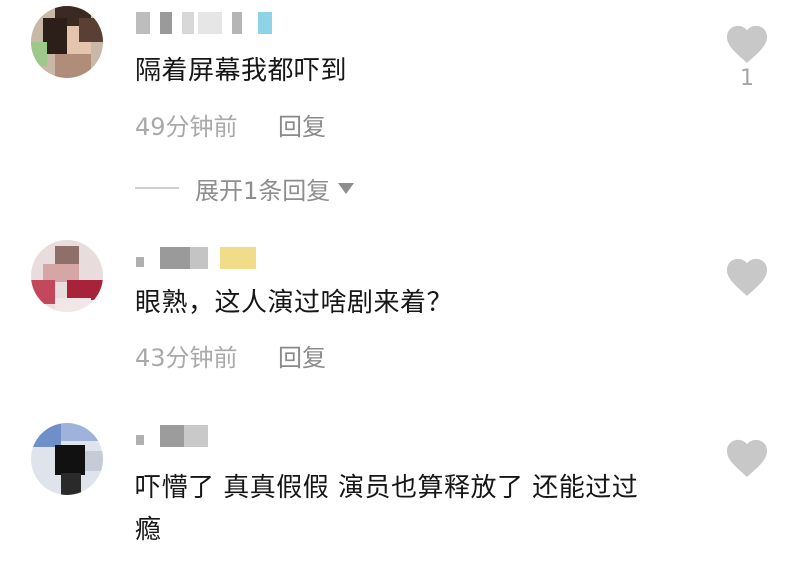  I want to click on comment-time: 43分钟前, so click(186, 358).